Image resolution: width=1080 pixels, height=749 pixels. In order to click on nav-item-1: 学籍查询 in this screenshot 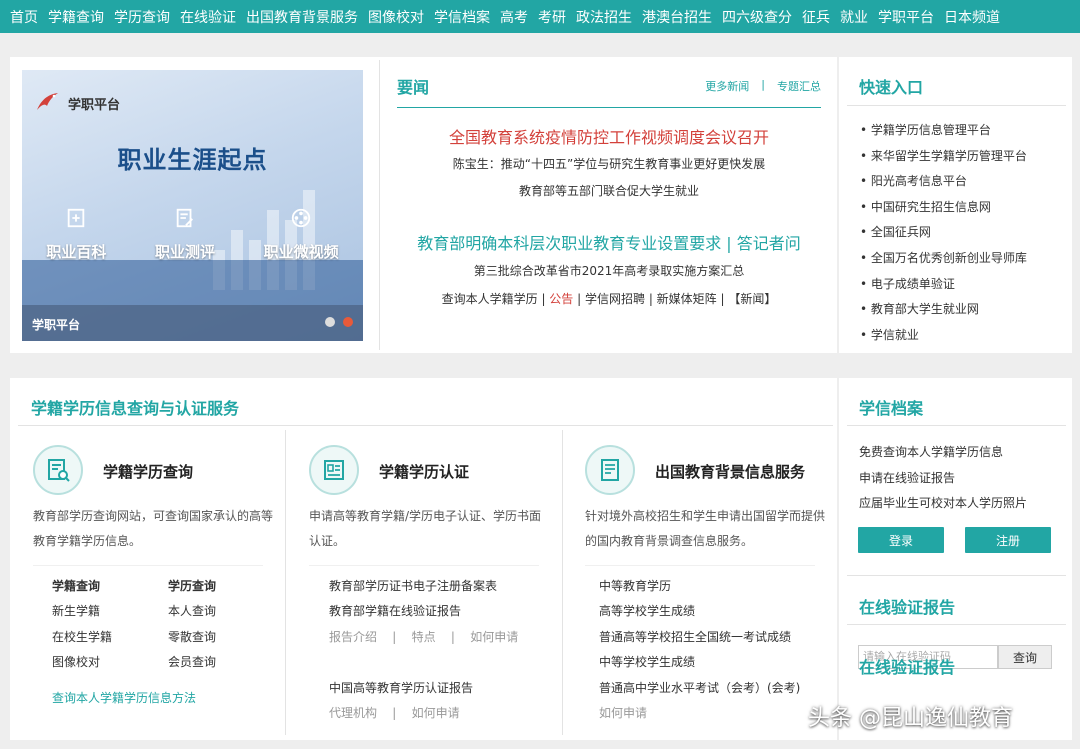, I will do `click(76, 17)`.